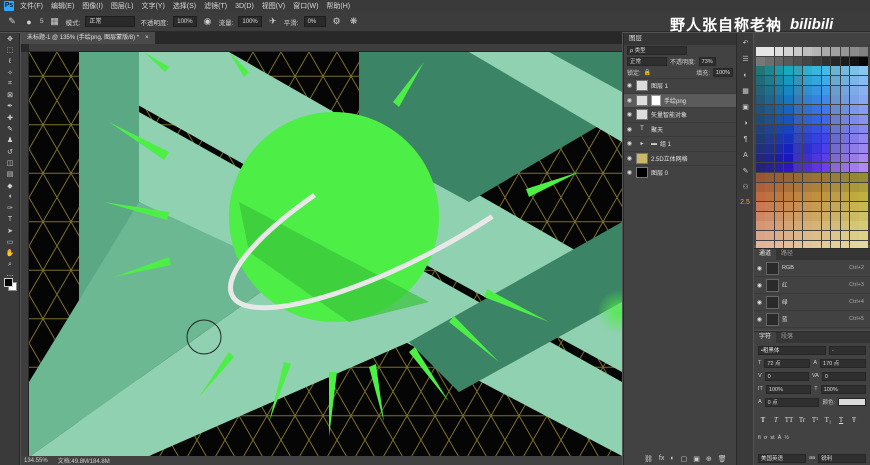  I want to click on kerning-field: 0, so click(786, 376).